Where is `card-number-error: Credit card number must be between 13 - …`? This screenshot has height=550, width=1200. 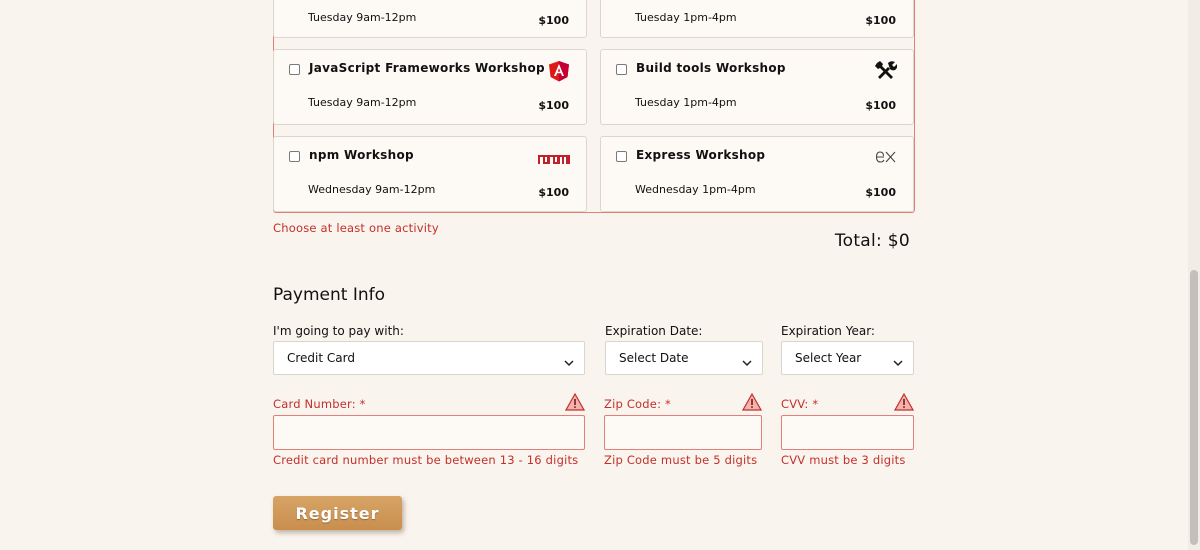
card-number-error: Credit card number must be between 13 - … is located at coordinates (426, 460).